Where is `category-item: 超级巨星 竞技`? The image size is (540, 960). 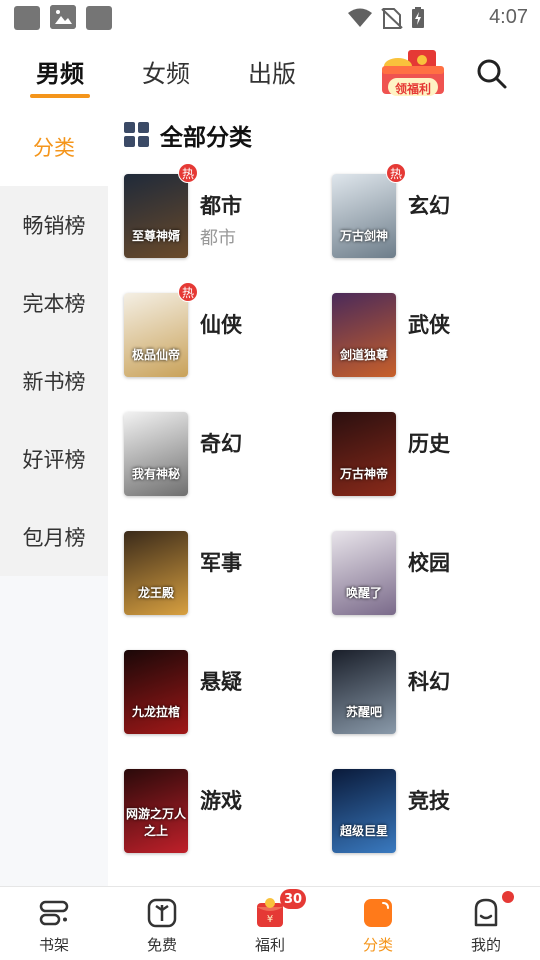 category-item: 超级巨星 竞技 is located at coordinates (432, 814).